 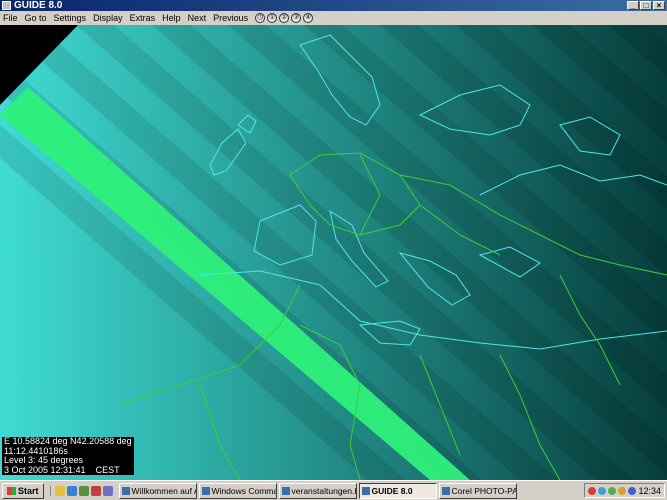 I want to click on desktop-icon, so click(x=59, y=490).